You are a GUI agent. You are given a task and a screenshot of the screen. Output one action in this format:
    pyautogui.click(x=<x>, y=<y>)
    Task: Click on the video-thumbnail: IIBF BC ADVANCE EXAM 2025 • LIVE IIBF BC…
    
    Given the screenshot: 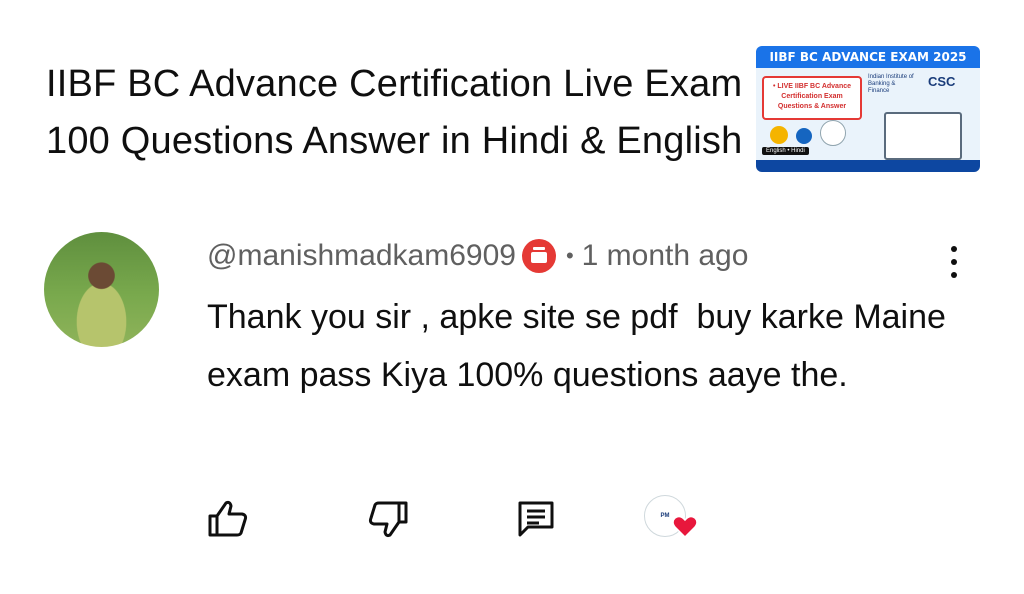 What is the action you would take?
    pyautogui.click(x=868, y=109)
    